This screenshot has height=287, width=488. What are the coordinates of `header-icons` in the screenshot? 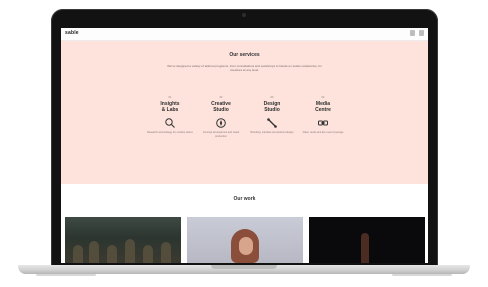 It's located at (417, 33).